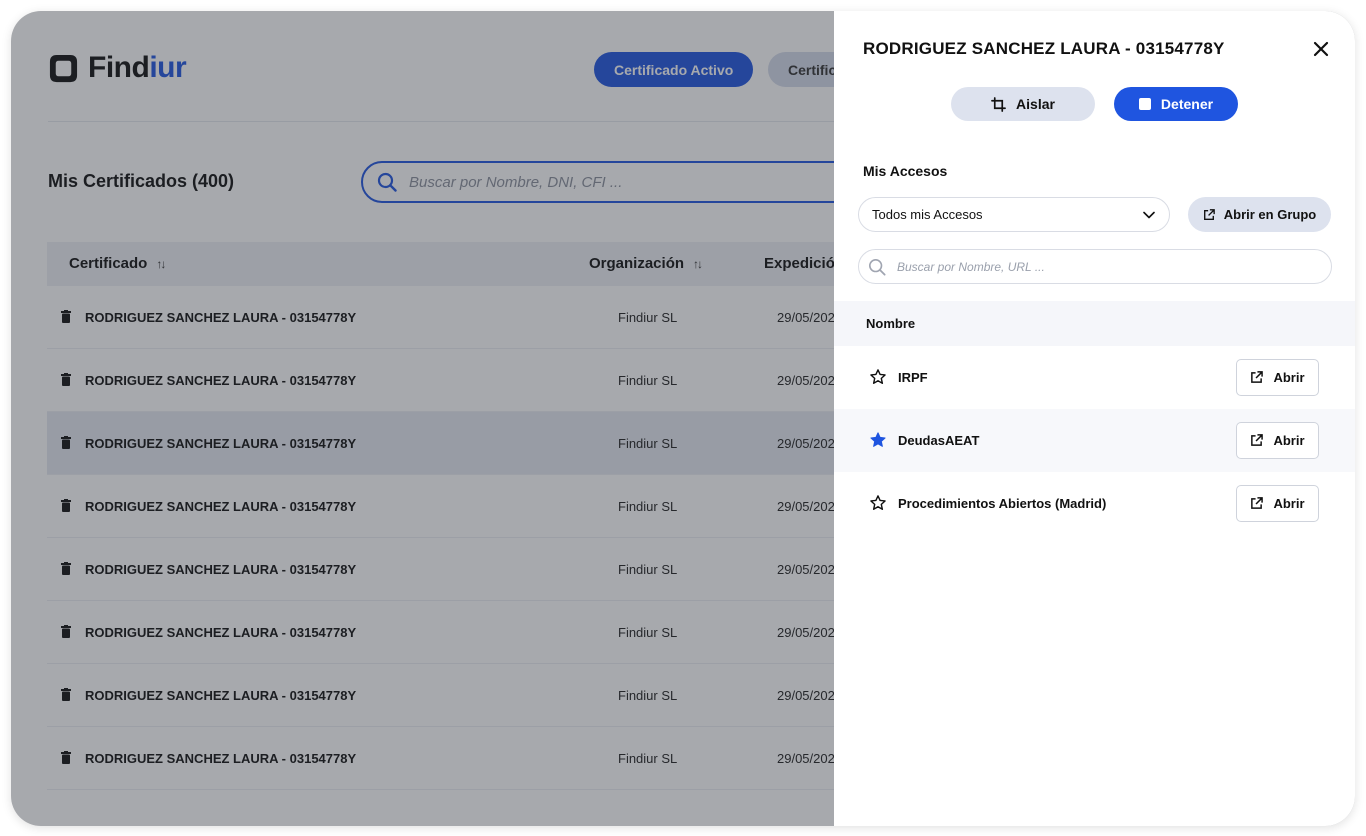 This screenshot has height=836, width=1366. Describe the element at coordinates (1094, 440) in the screenshot. I see `access-row: DeudasAEAT Abrir` at that location.